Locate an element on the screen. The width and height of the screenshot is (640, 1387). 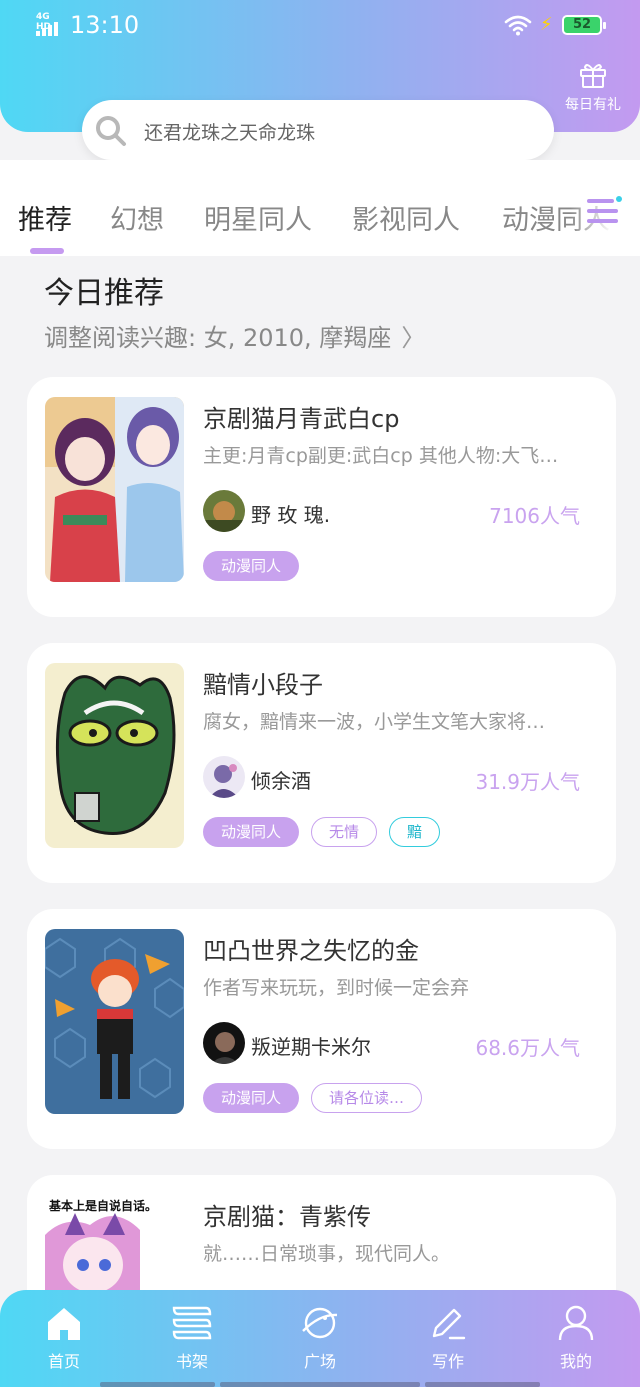
nav-bookshelf: 书架 is located at coordinates (192, 1338).